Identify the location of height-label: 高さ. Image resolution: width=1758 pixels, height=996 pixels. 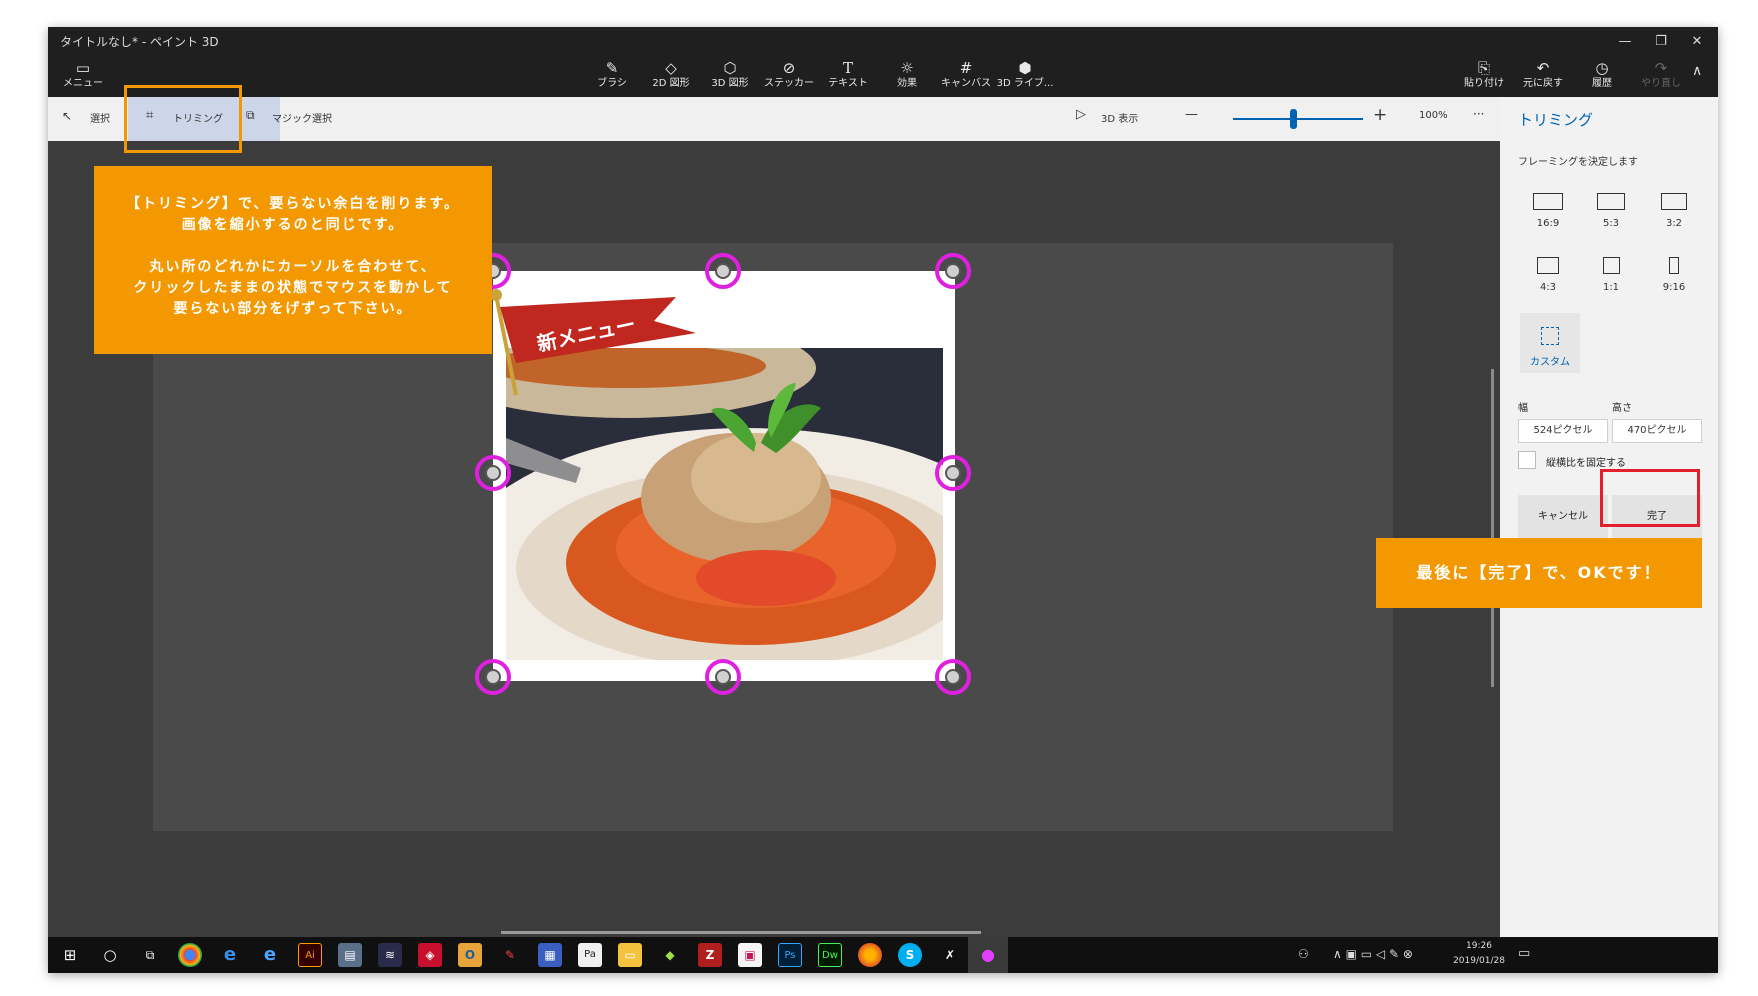
(1622, 408).